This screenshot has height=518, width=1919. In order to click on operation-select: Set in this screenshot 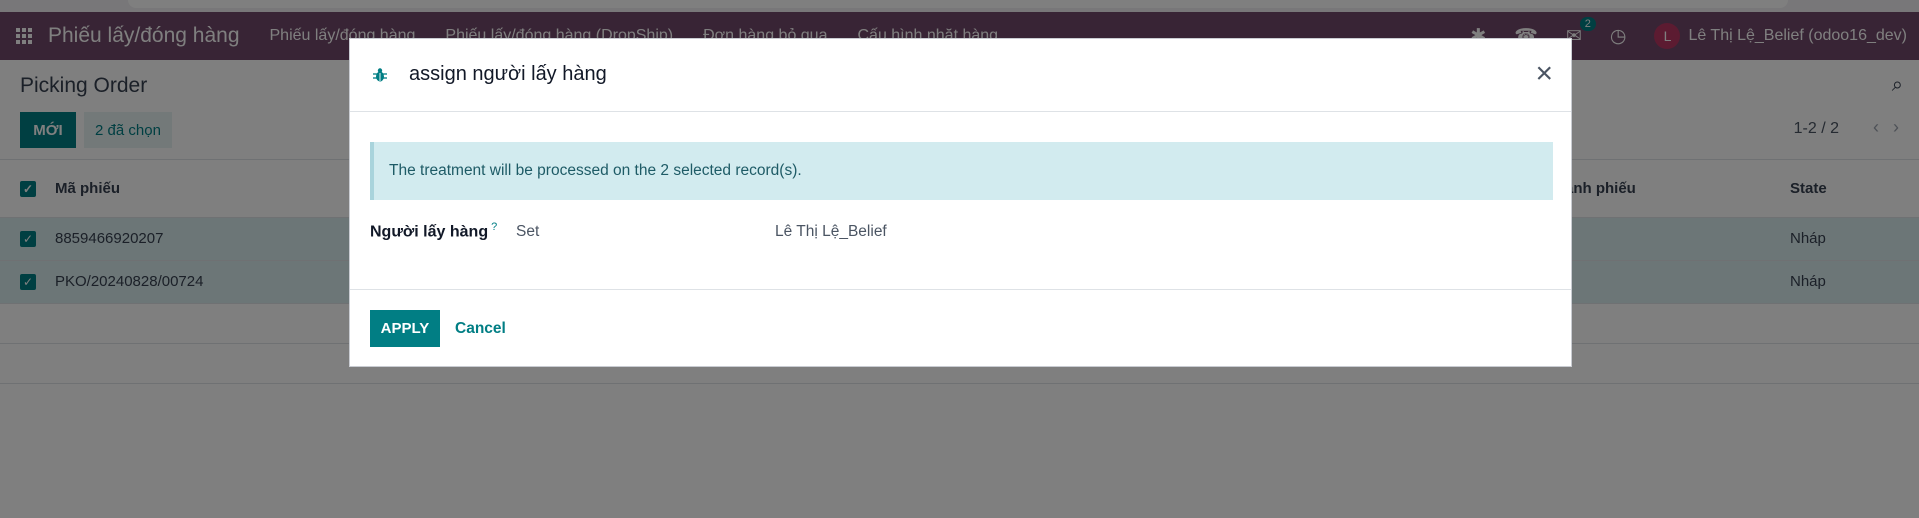, I will do `click(527, 232)`.